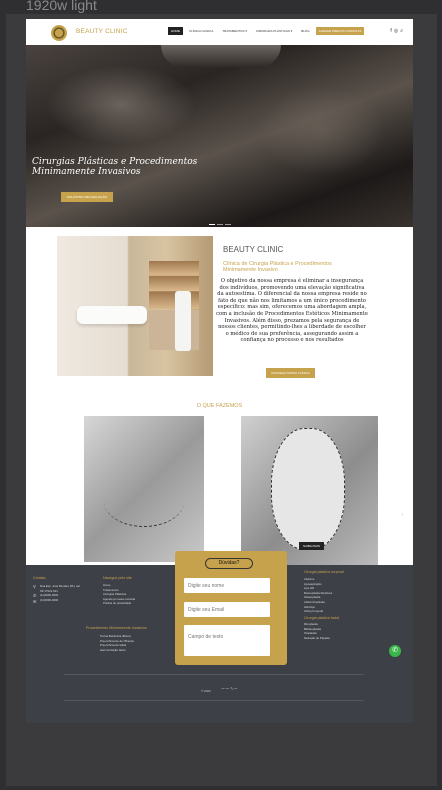 Image resolution: width=442 pixels, height=790 pixels. What do you see at coordinates (115, 162) in the screenshot?
I see `hero-title-line1: Cirurgias Plásticas e Procedimentos` at bounding box center [115, 162].